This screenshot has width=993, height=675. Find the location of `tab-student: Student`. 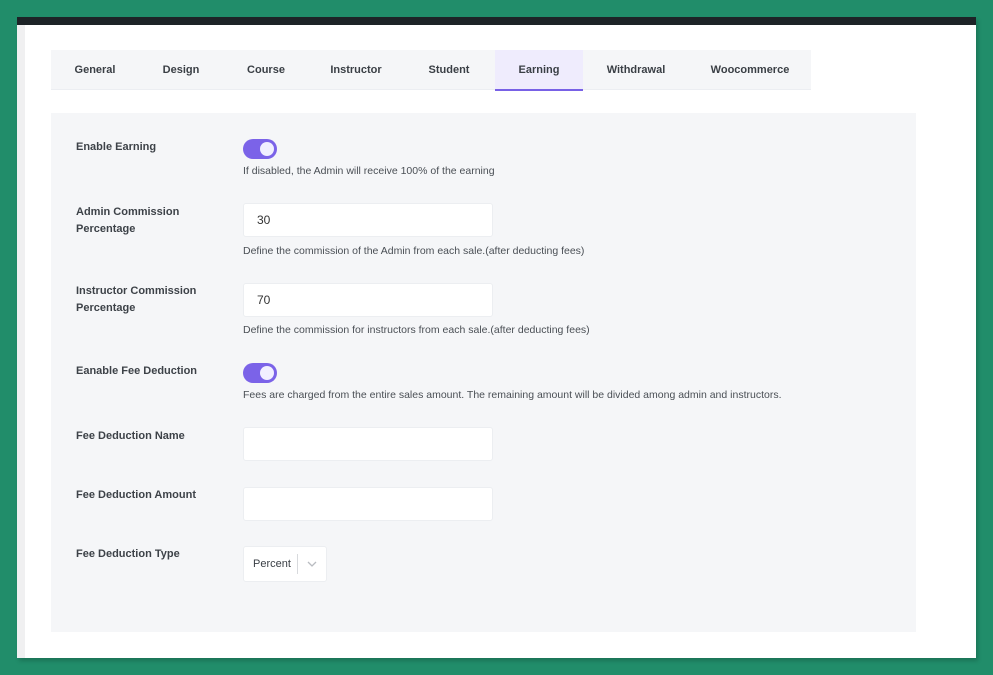

tab-student: Student is located at coordinates (449, 70).